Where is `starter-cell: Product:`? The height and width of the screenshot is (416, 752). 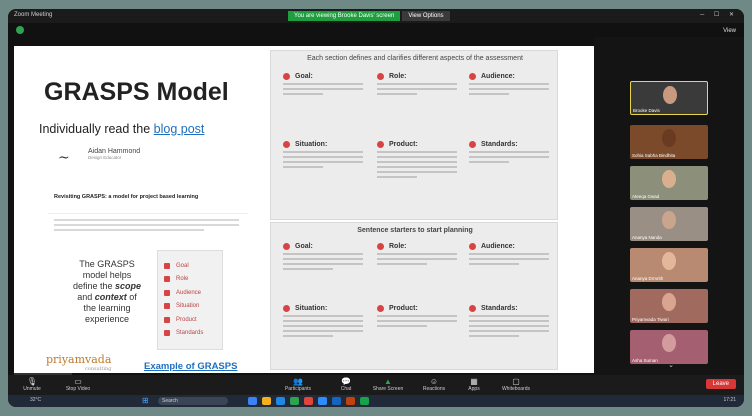 starter-cell: Product: is located at coordinates (423, 316).